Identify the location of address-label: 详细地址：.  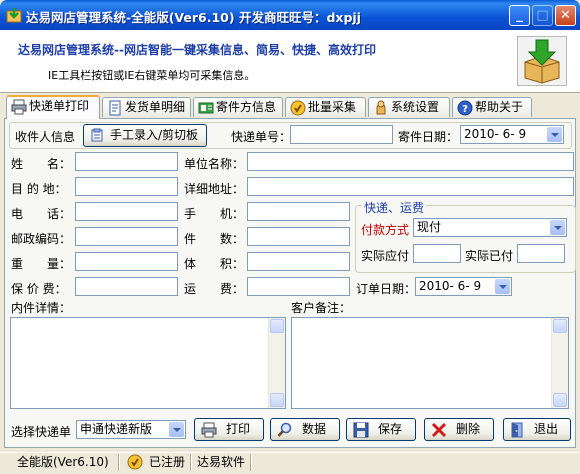
(214, 189).